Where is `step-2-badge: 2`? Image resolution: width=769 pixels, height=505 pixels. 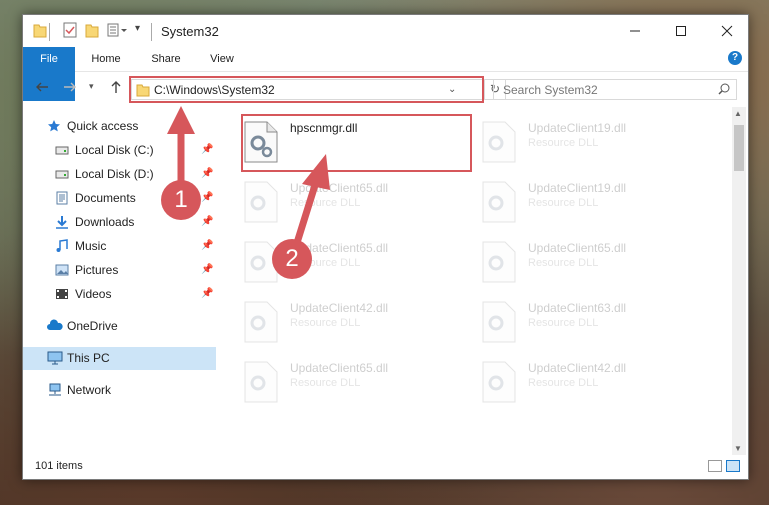 step-2-badge: 2 is located at coordinates (292, 259).